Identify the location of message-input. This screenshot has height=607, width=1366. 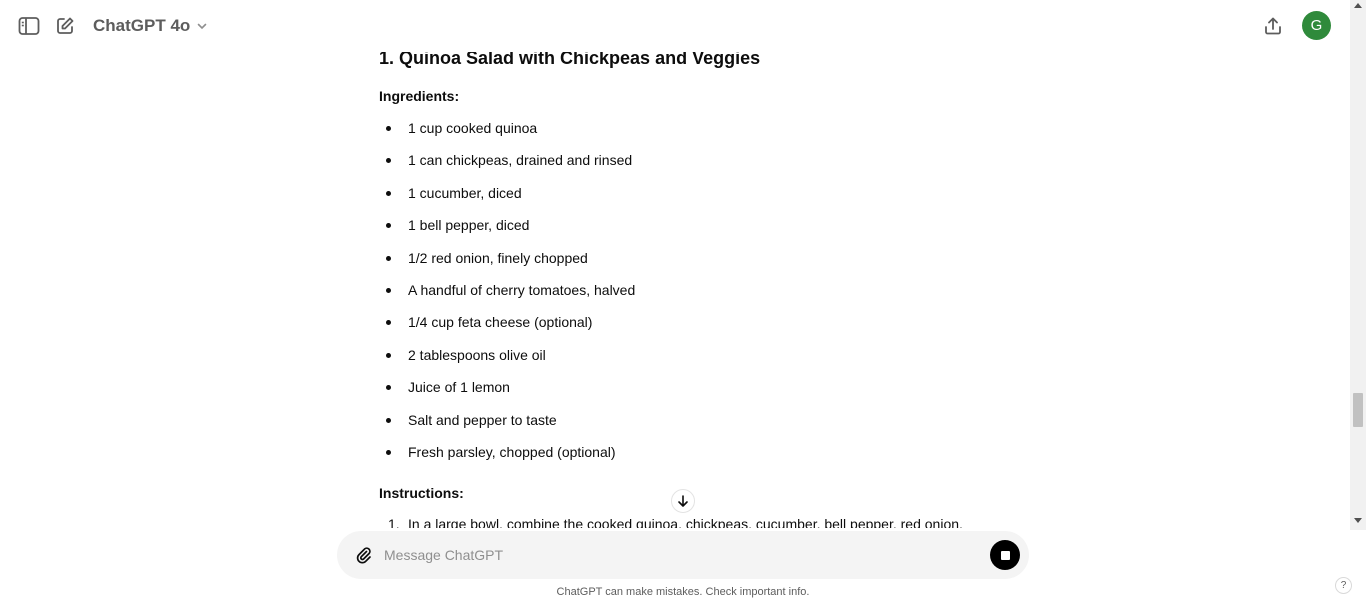
(679, 555).